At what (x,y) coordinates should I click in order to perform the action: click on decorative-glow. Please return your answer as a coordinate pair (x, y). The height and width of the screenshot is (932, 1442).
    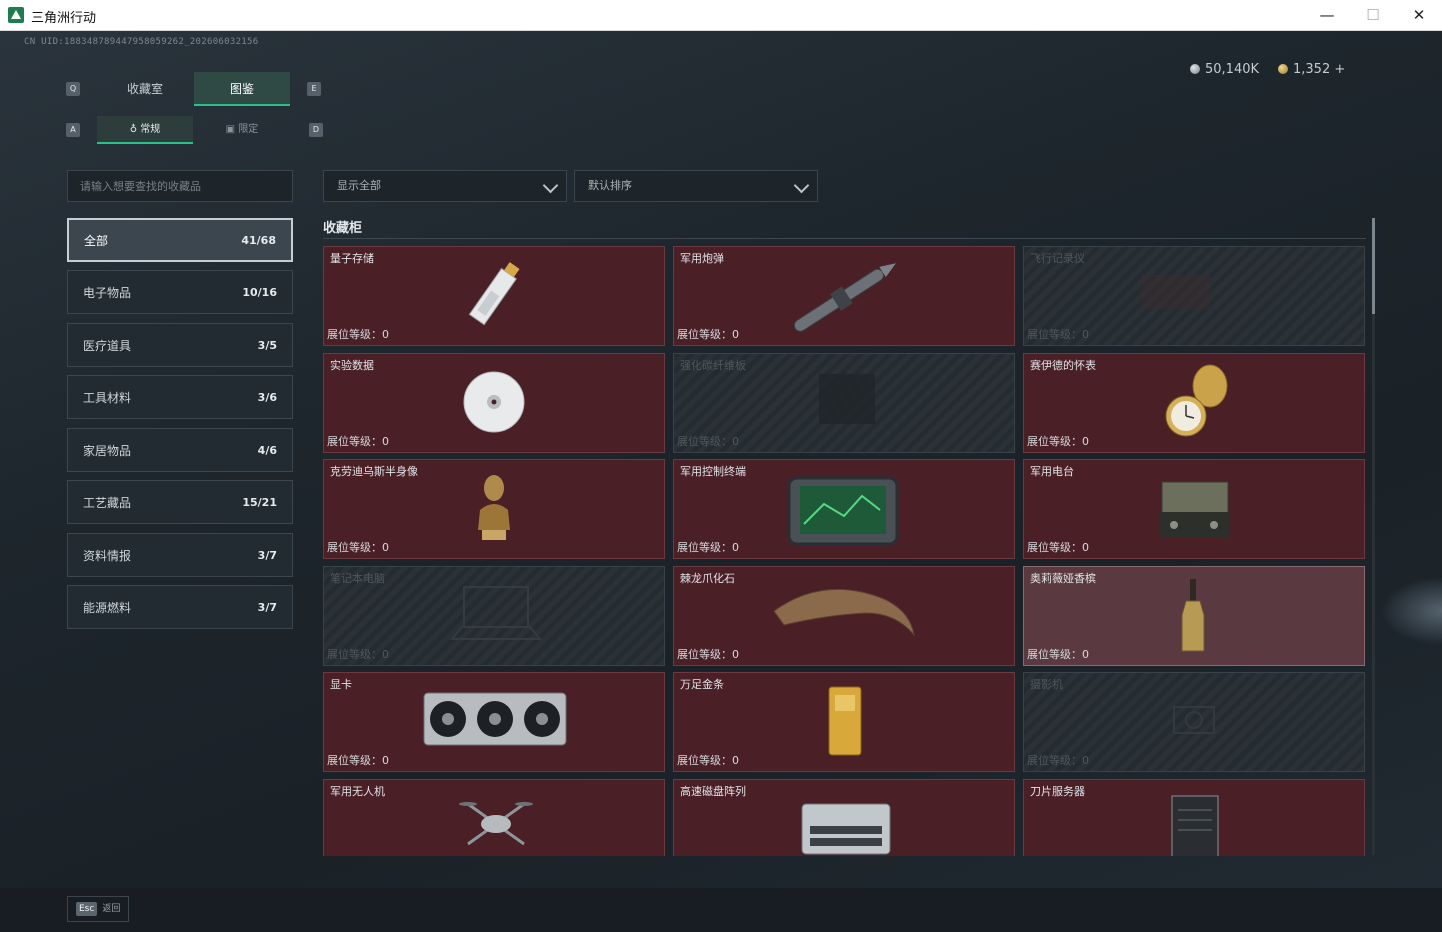
    Looking at the image, I should click on (1406, 611).